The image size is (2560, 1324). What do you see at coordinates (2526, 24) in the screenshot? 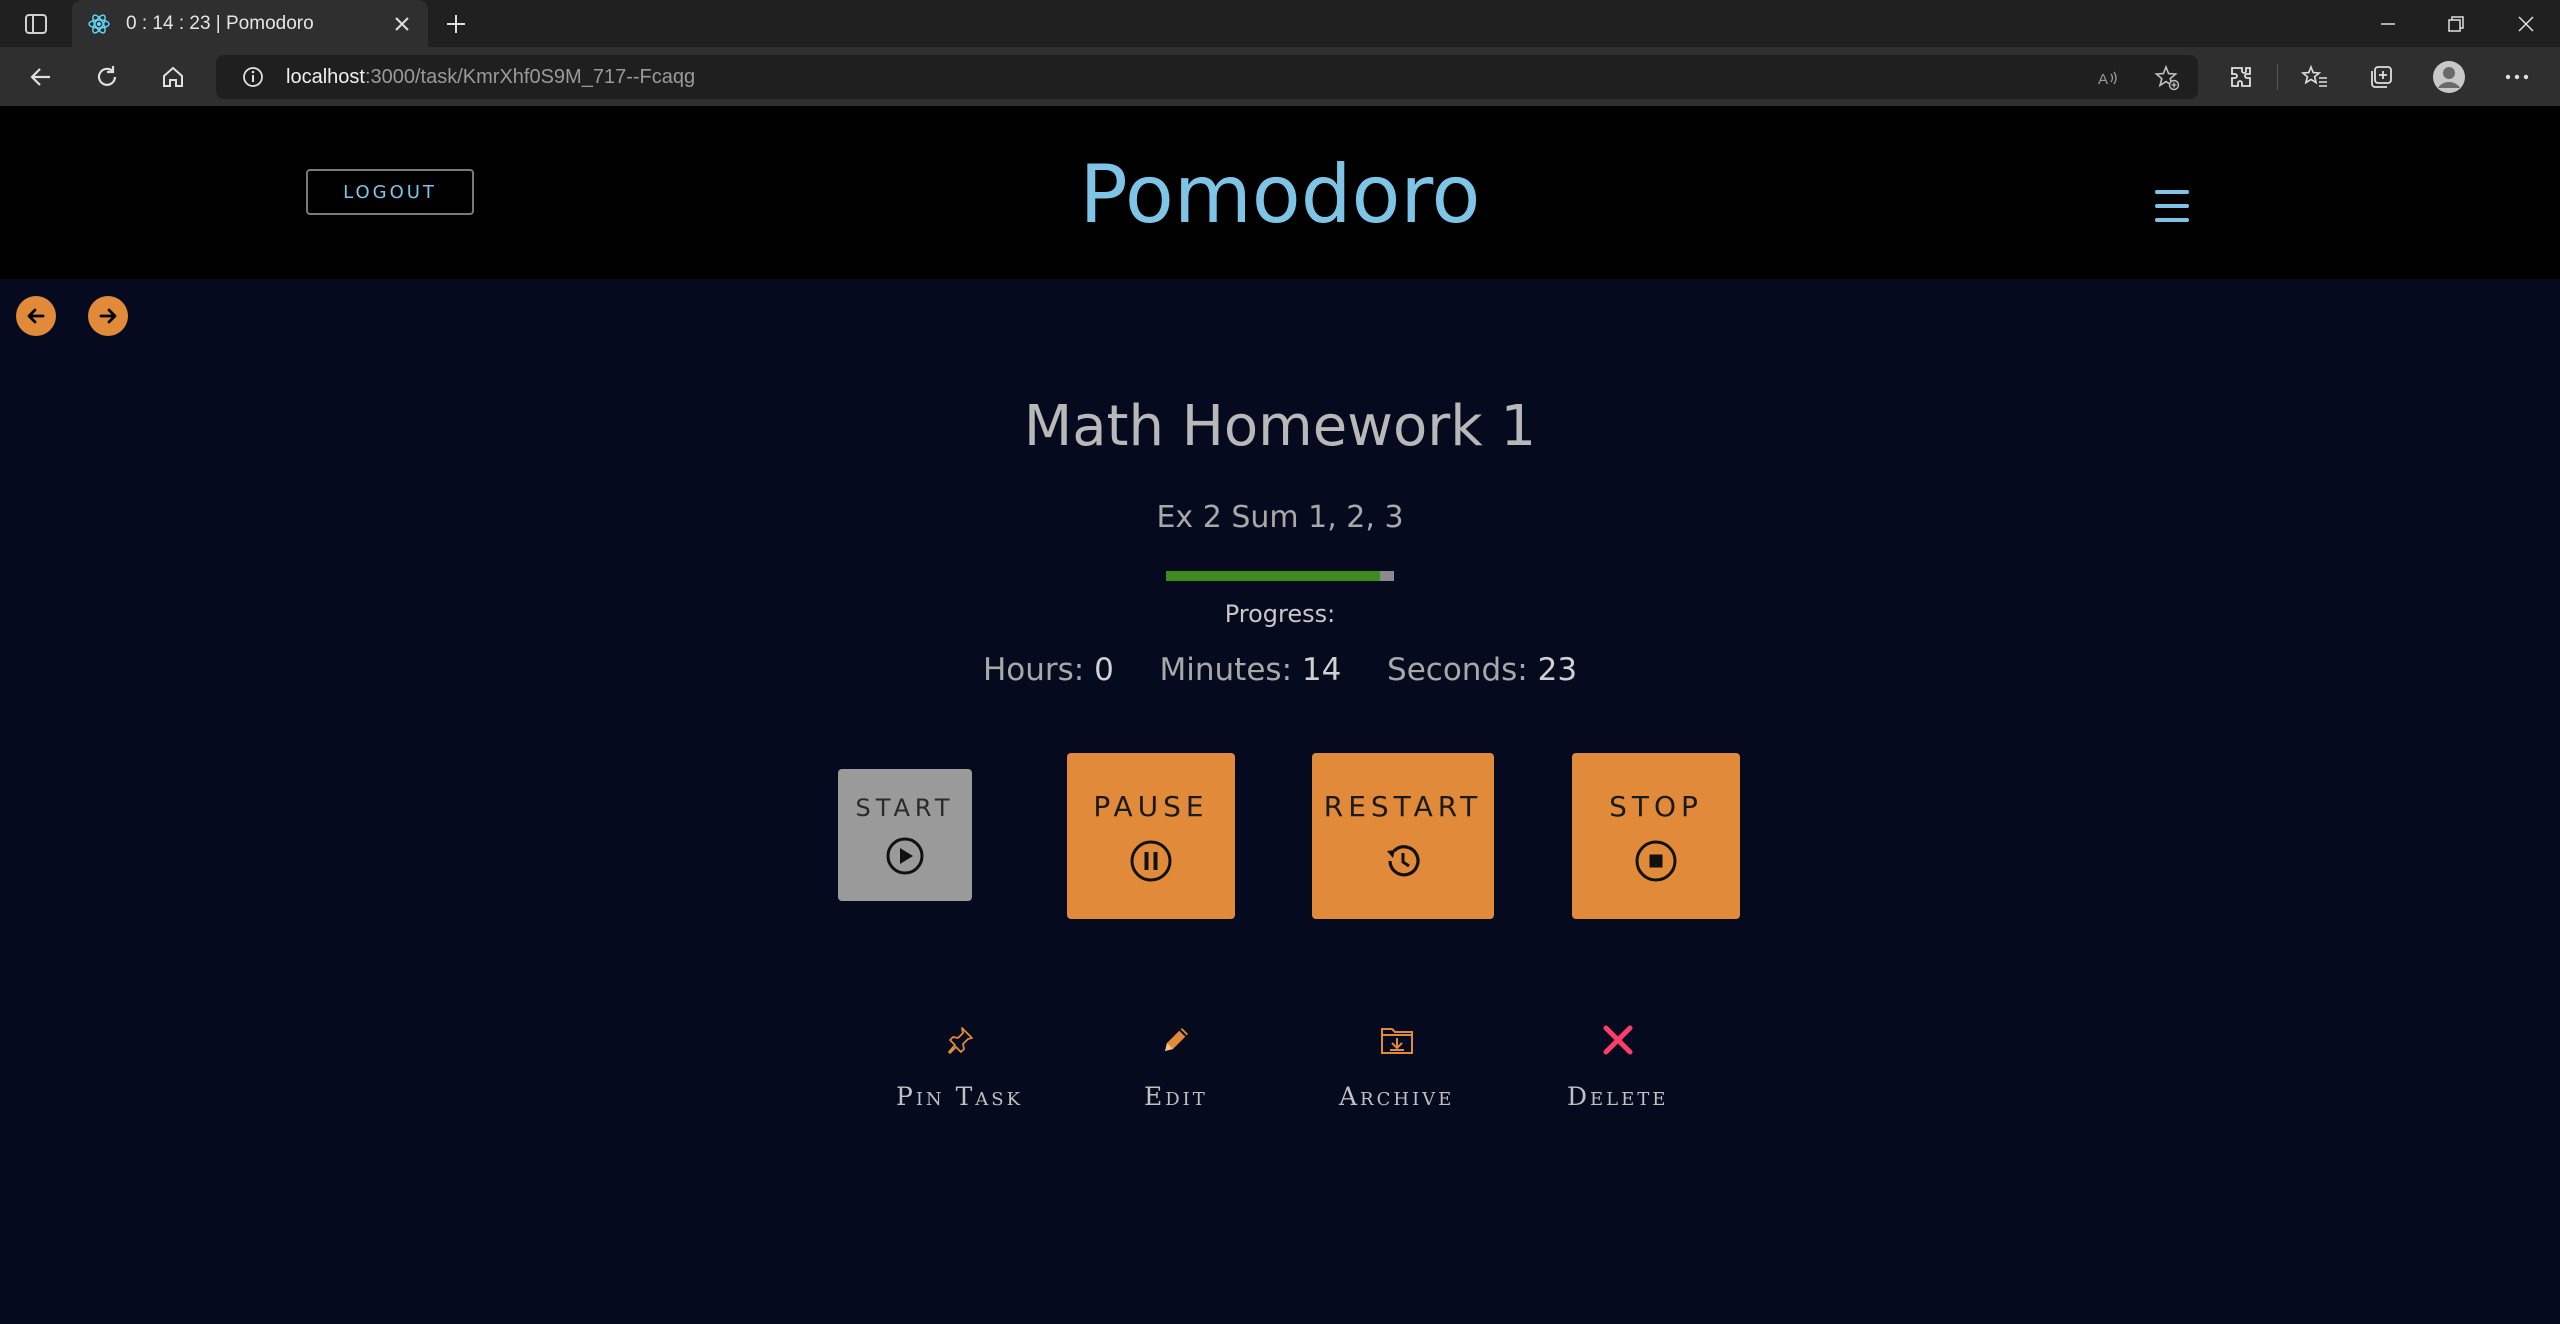
I see `close-window-icon` at bounding box center [2526, 24].